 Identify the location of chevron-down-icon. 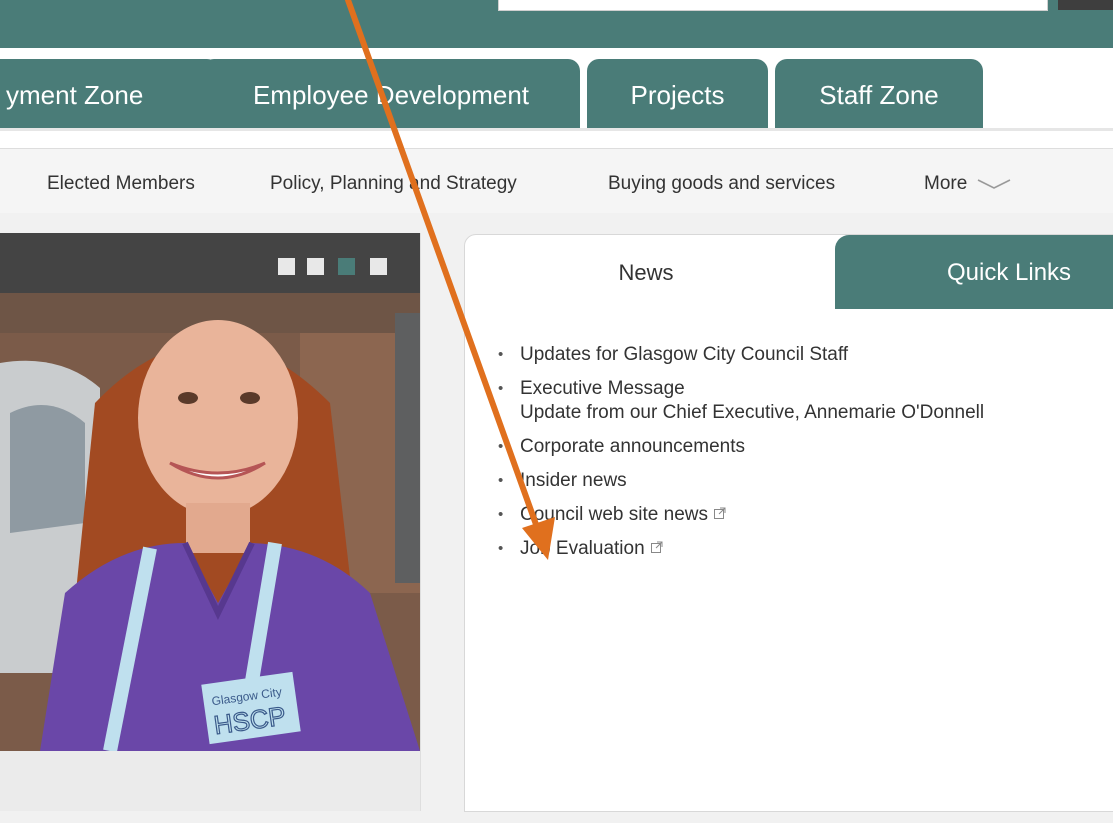
(994, 184).